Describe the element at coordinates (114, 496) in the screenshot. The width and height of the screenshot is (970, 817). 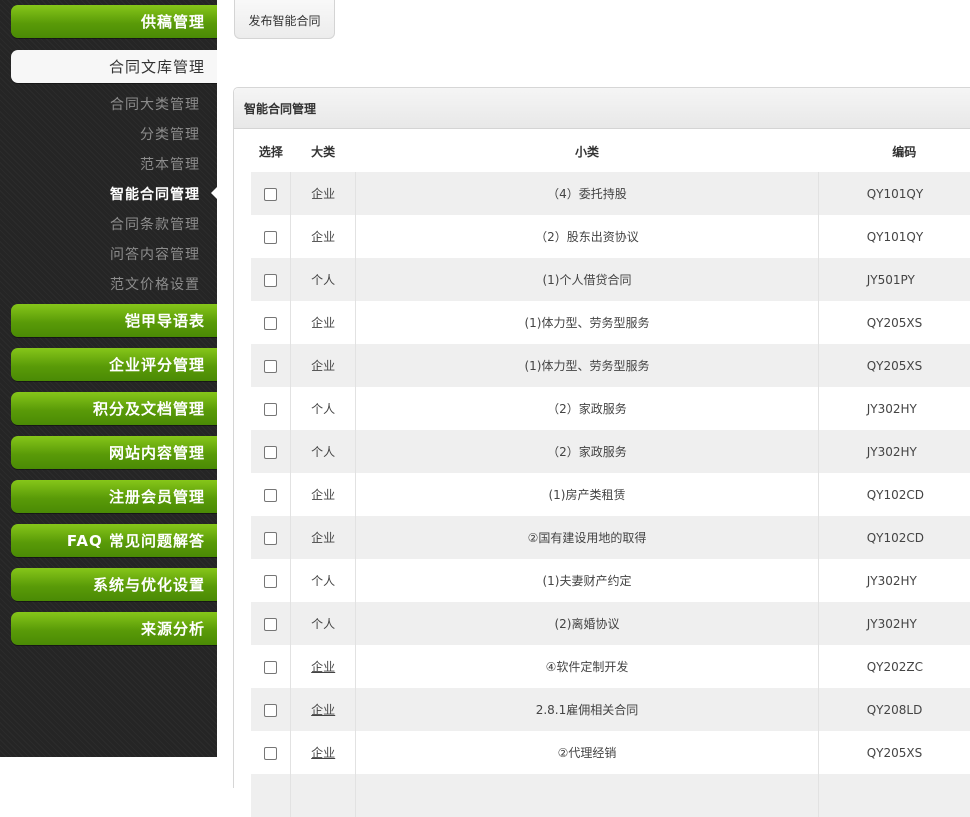
I see `nav-item-members: 注册会员管理` at that location.